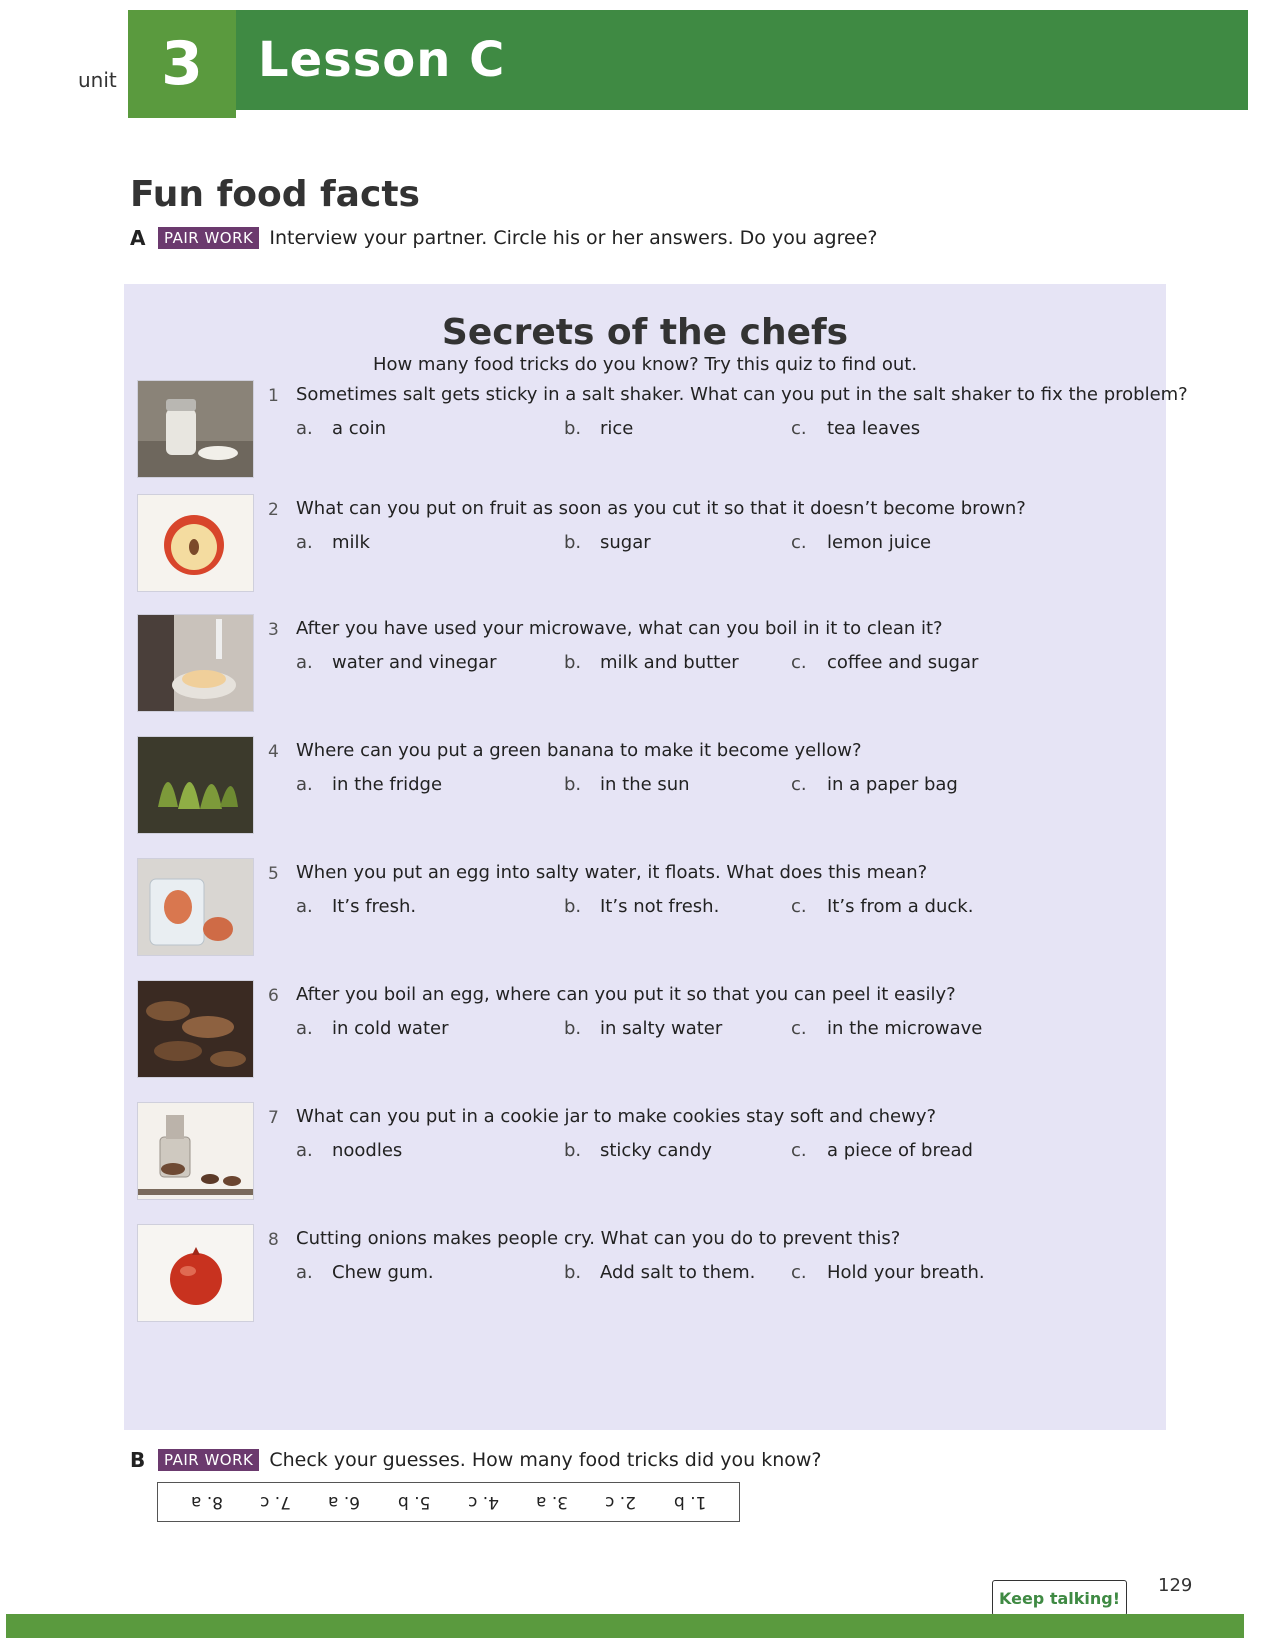  I want to click on option-a: a. a coin, so click(341, 428).